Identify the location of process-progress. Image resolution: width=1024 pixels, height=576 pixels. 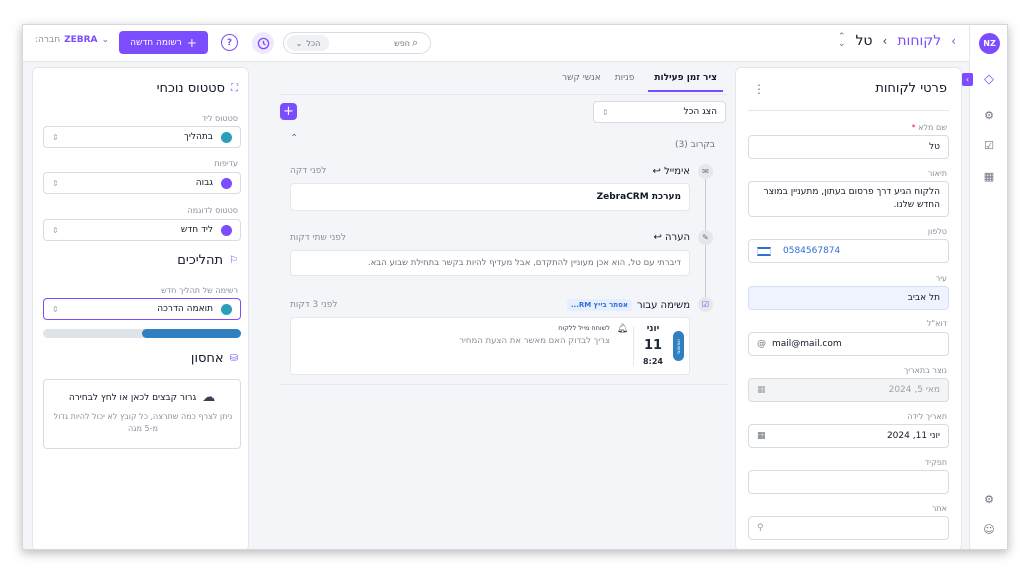
(142, 333).